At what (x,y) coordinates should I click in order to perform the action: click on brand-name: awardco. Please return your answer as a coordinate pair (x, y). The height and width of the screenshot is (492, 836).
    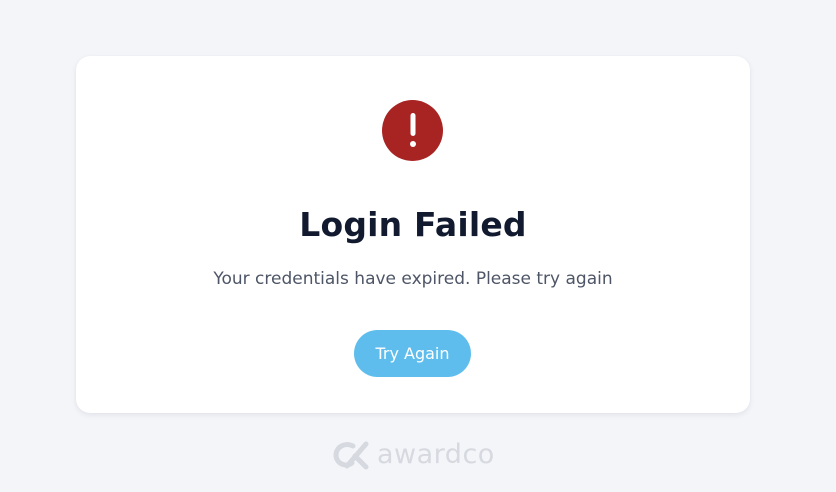
    Looking at the image, I should click on (436, 454).